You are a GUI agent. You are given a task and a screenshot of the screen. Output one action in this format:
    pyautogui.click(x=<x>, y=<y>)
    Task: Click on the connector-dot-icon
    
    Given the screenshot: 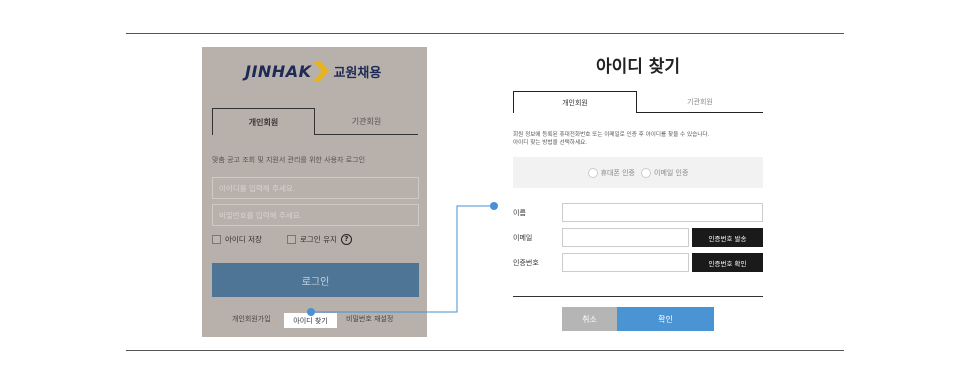 What is the action you would take?
    pyautogui.click(x=494, y=206)
    